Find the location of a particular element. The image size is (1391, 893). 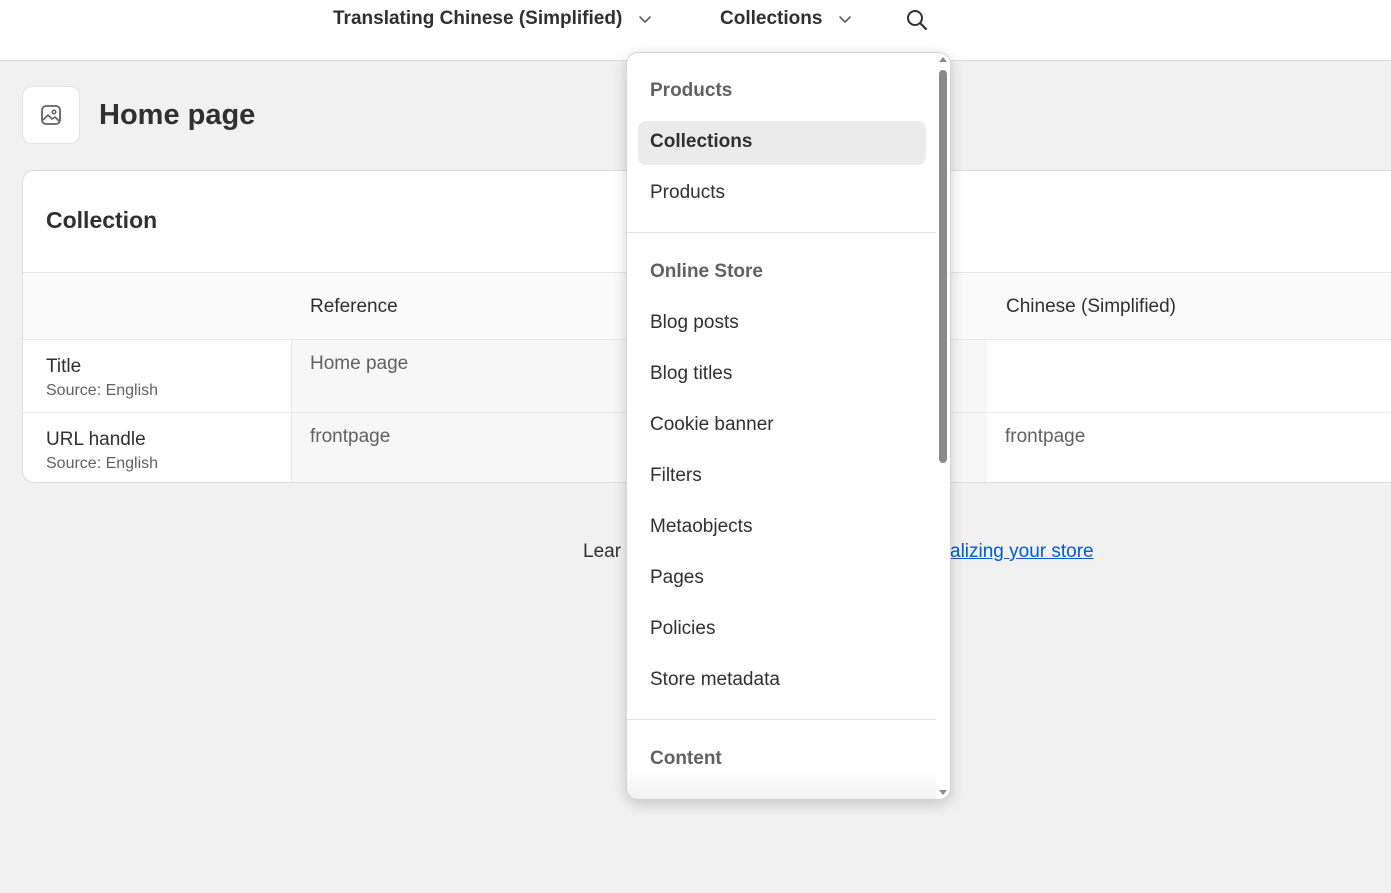

dropdown-item-label: Cookie banner is located at coordinates (712, 424).